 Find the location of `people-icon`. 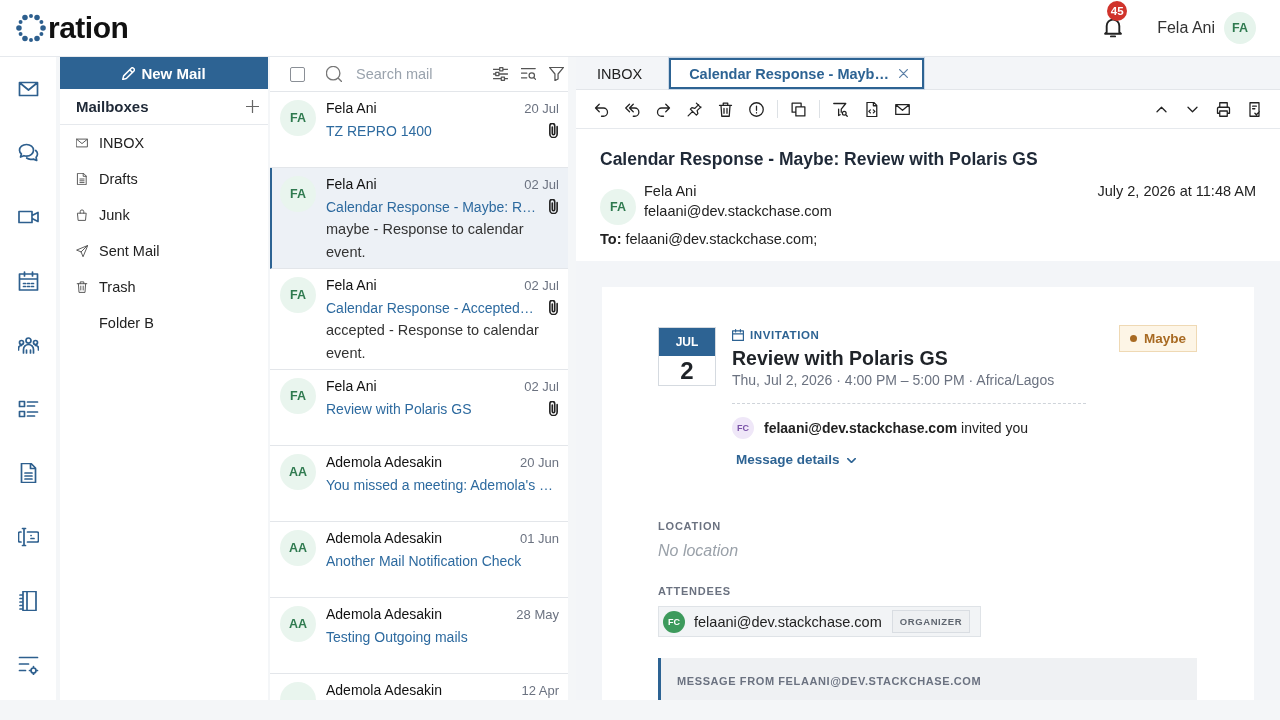

people-icon is located at coordinates (28, 345).